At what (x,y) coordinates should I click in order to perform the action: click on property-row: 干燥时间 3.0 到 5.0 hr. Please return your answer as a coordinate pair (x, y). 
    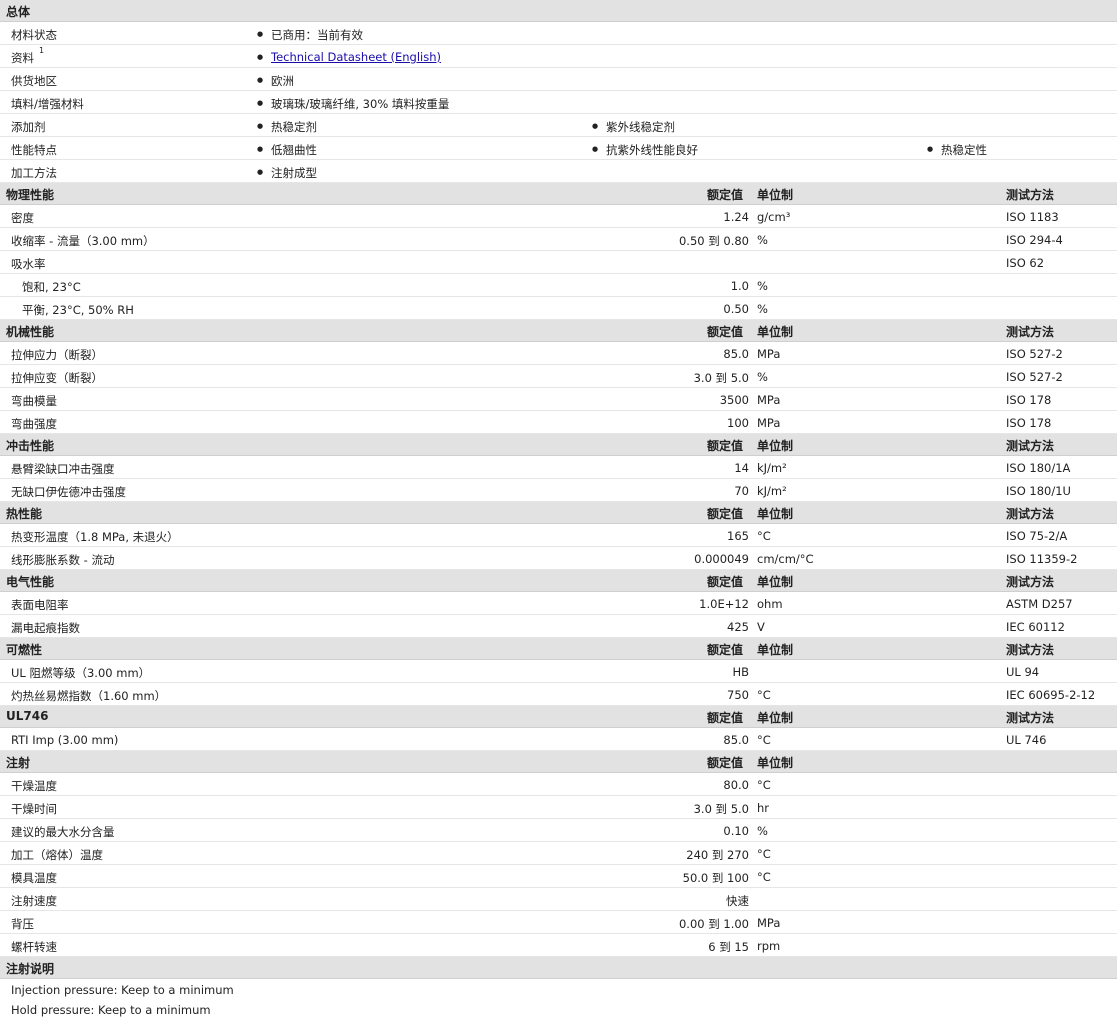
    Looking at the image, I should click on (558, 807).